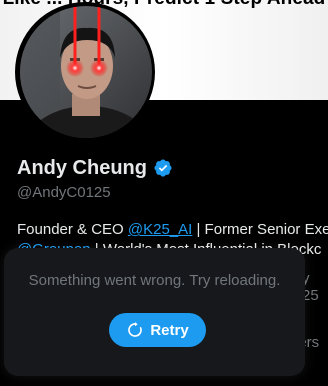 Image resolution: width=328 pixels, height=386 pixels. I want to click on profile-handle: @AndyC0125, so click(64, 192).